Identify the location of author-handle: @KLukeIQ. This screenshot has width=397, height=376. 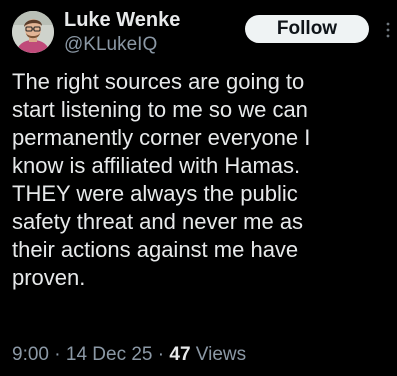
(110, 45).